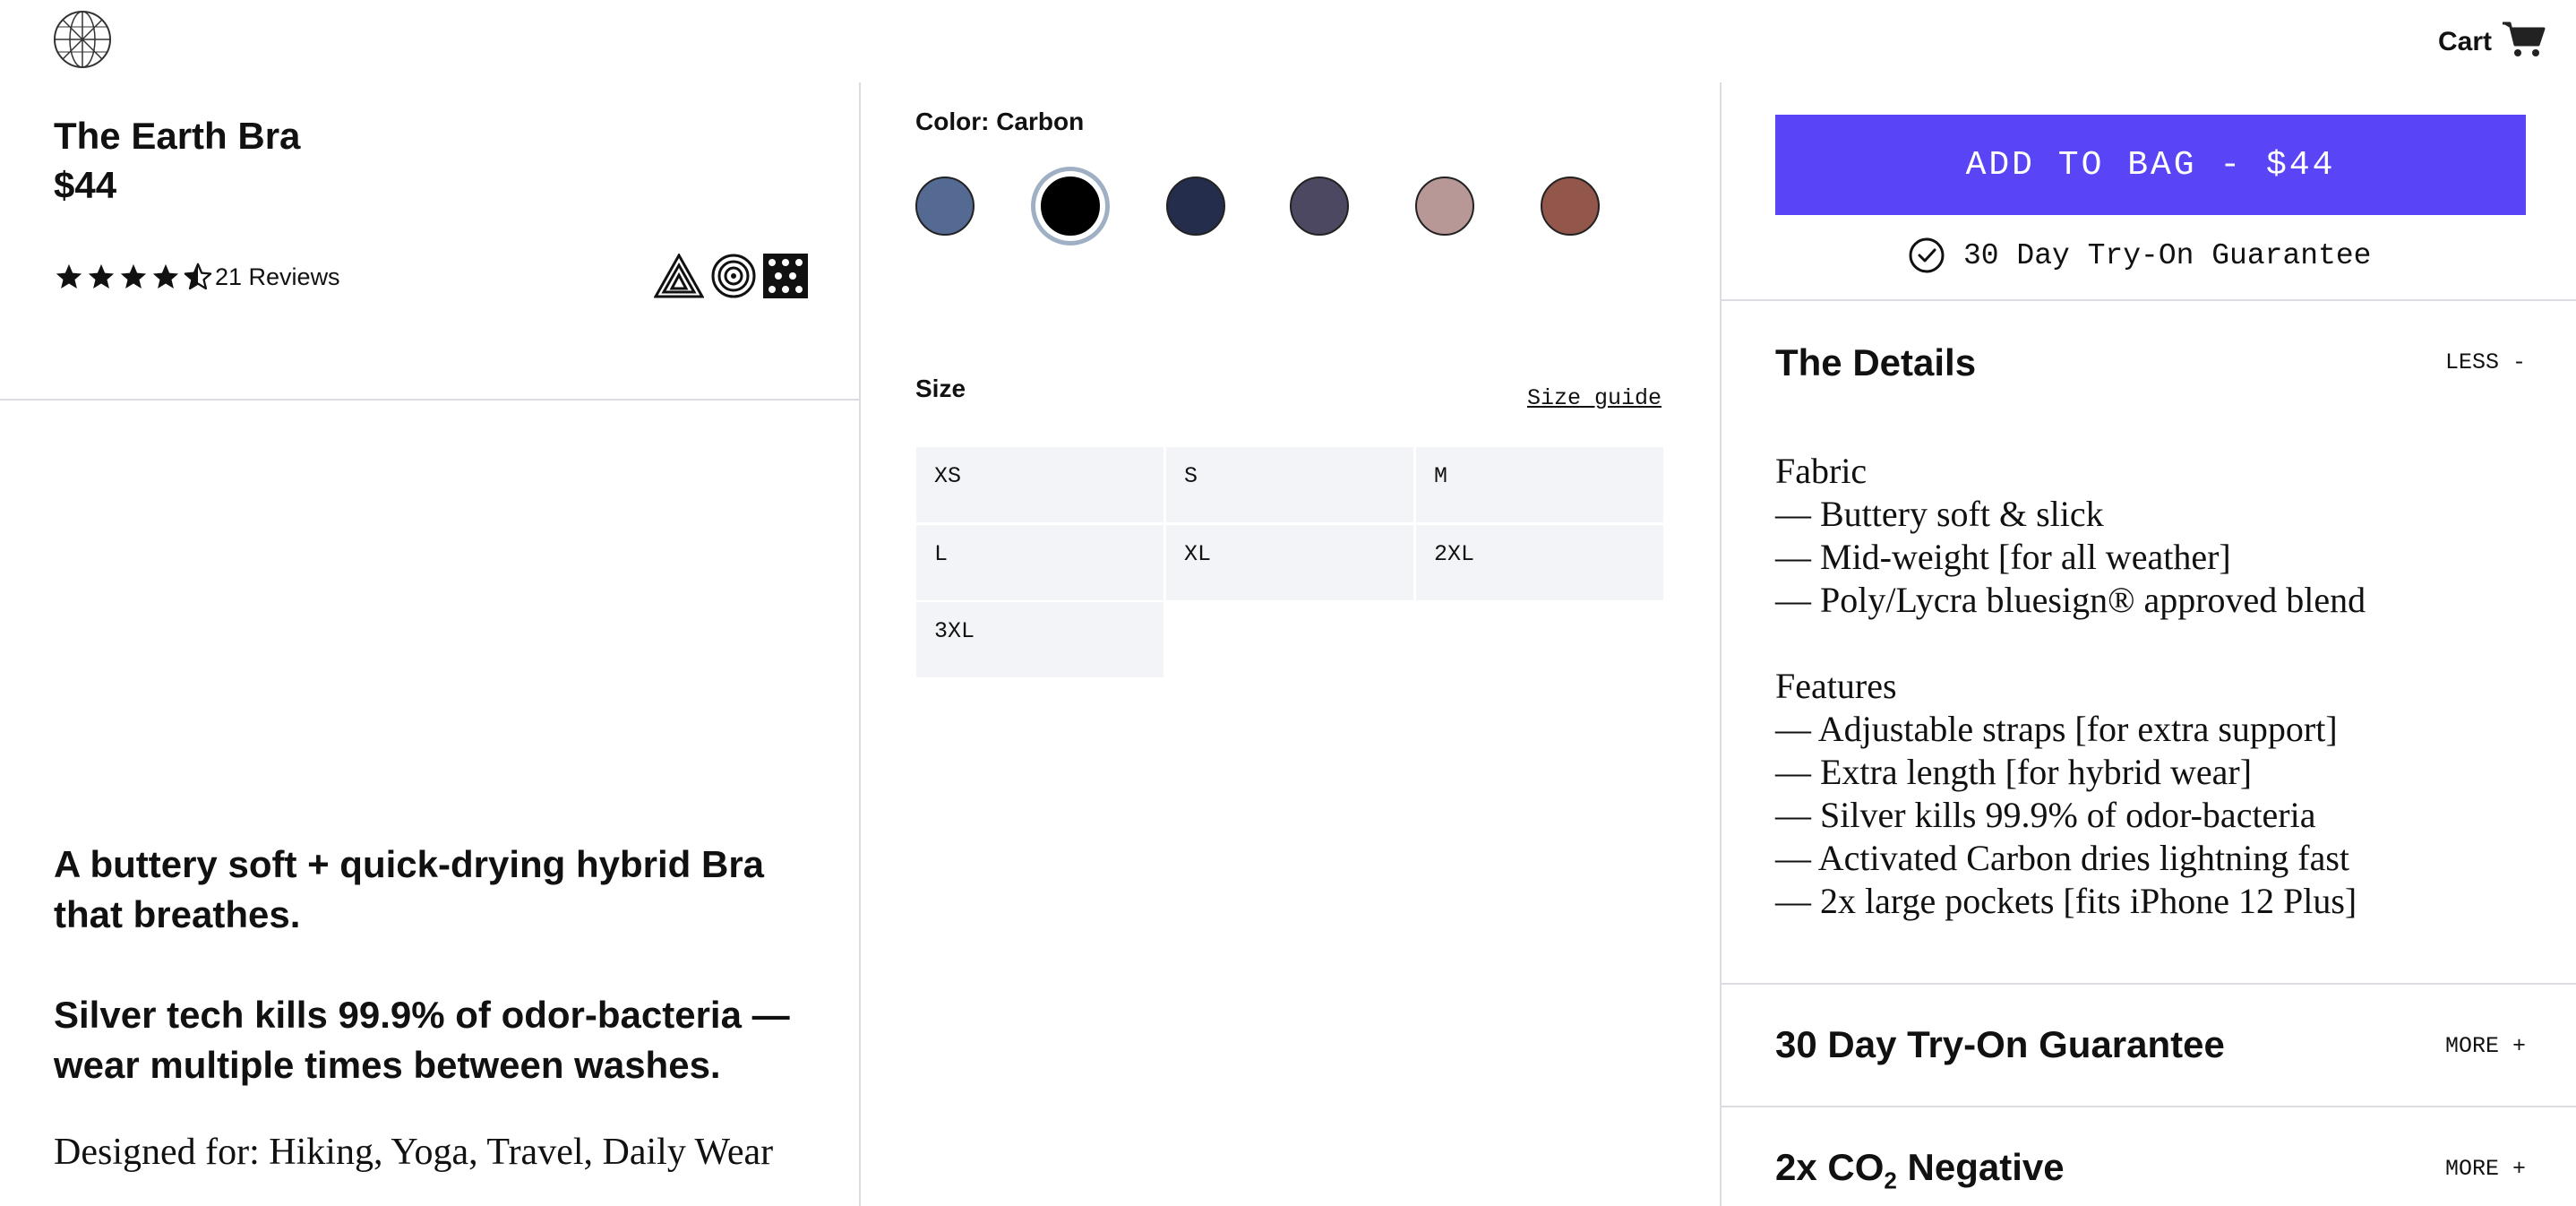 This screenshot has width=2576, height=1206. What do you see at coordinates (1195, 206) in the screenshot?
I see `color-swatch-navy` at bounding box center [1195, 206].